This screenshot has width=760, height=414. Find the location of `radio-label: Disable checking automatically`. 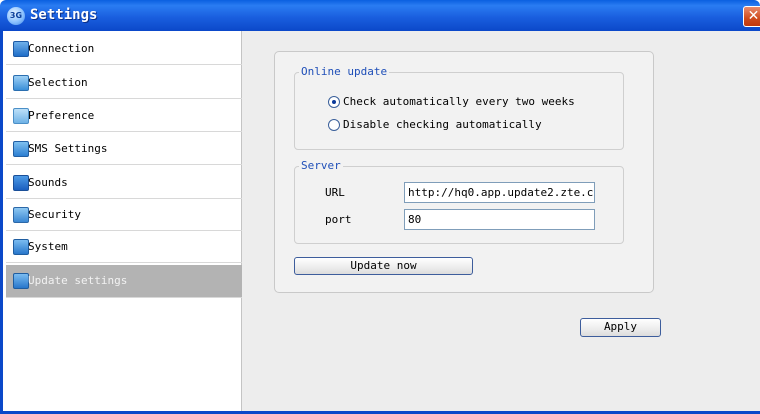

radio-label: Disable checking automatically is located at coordinates (442, 124).